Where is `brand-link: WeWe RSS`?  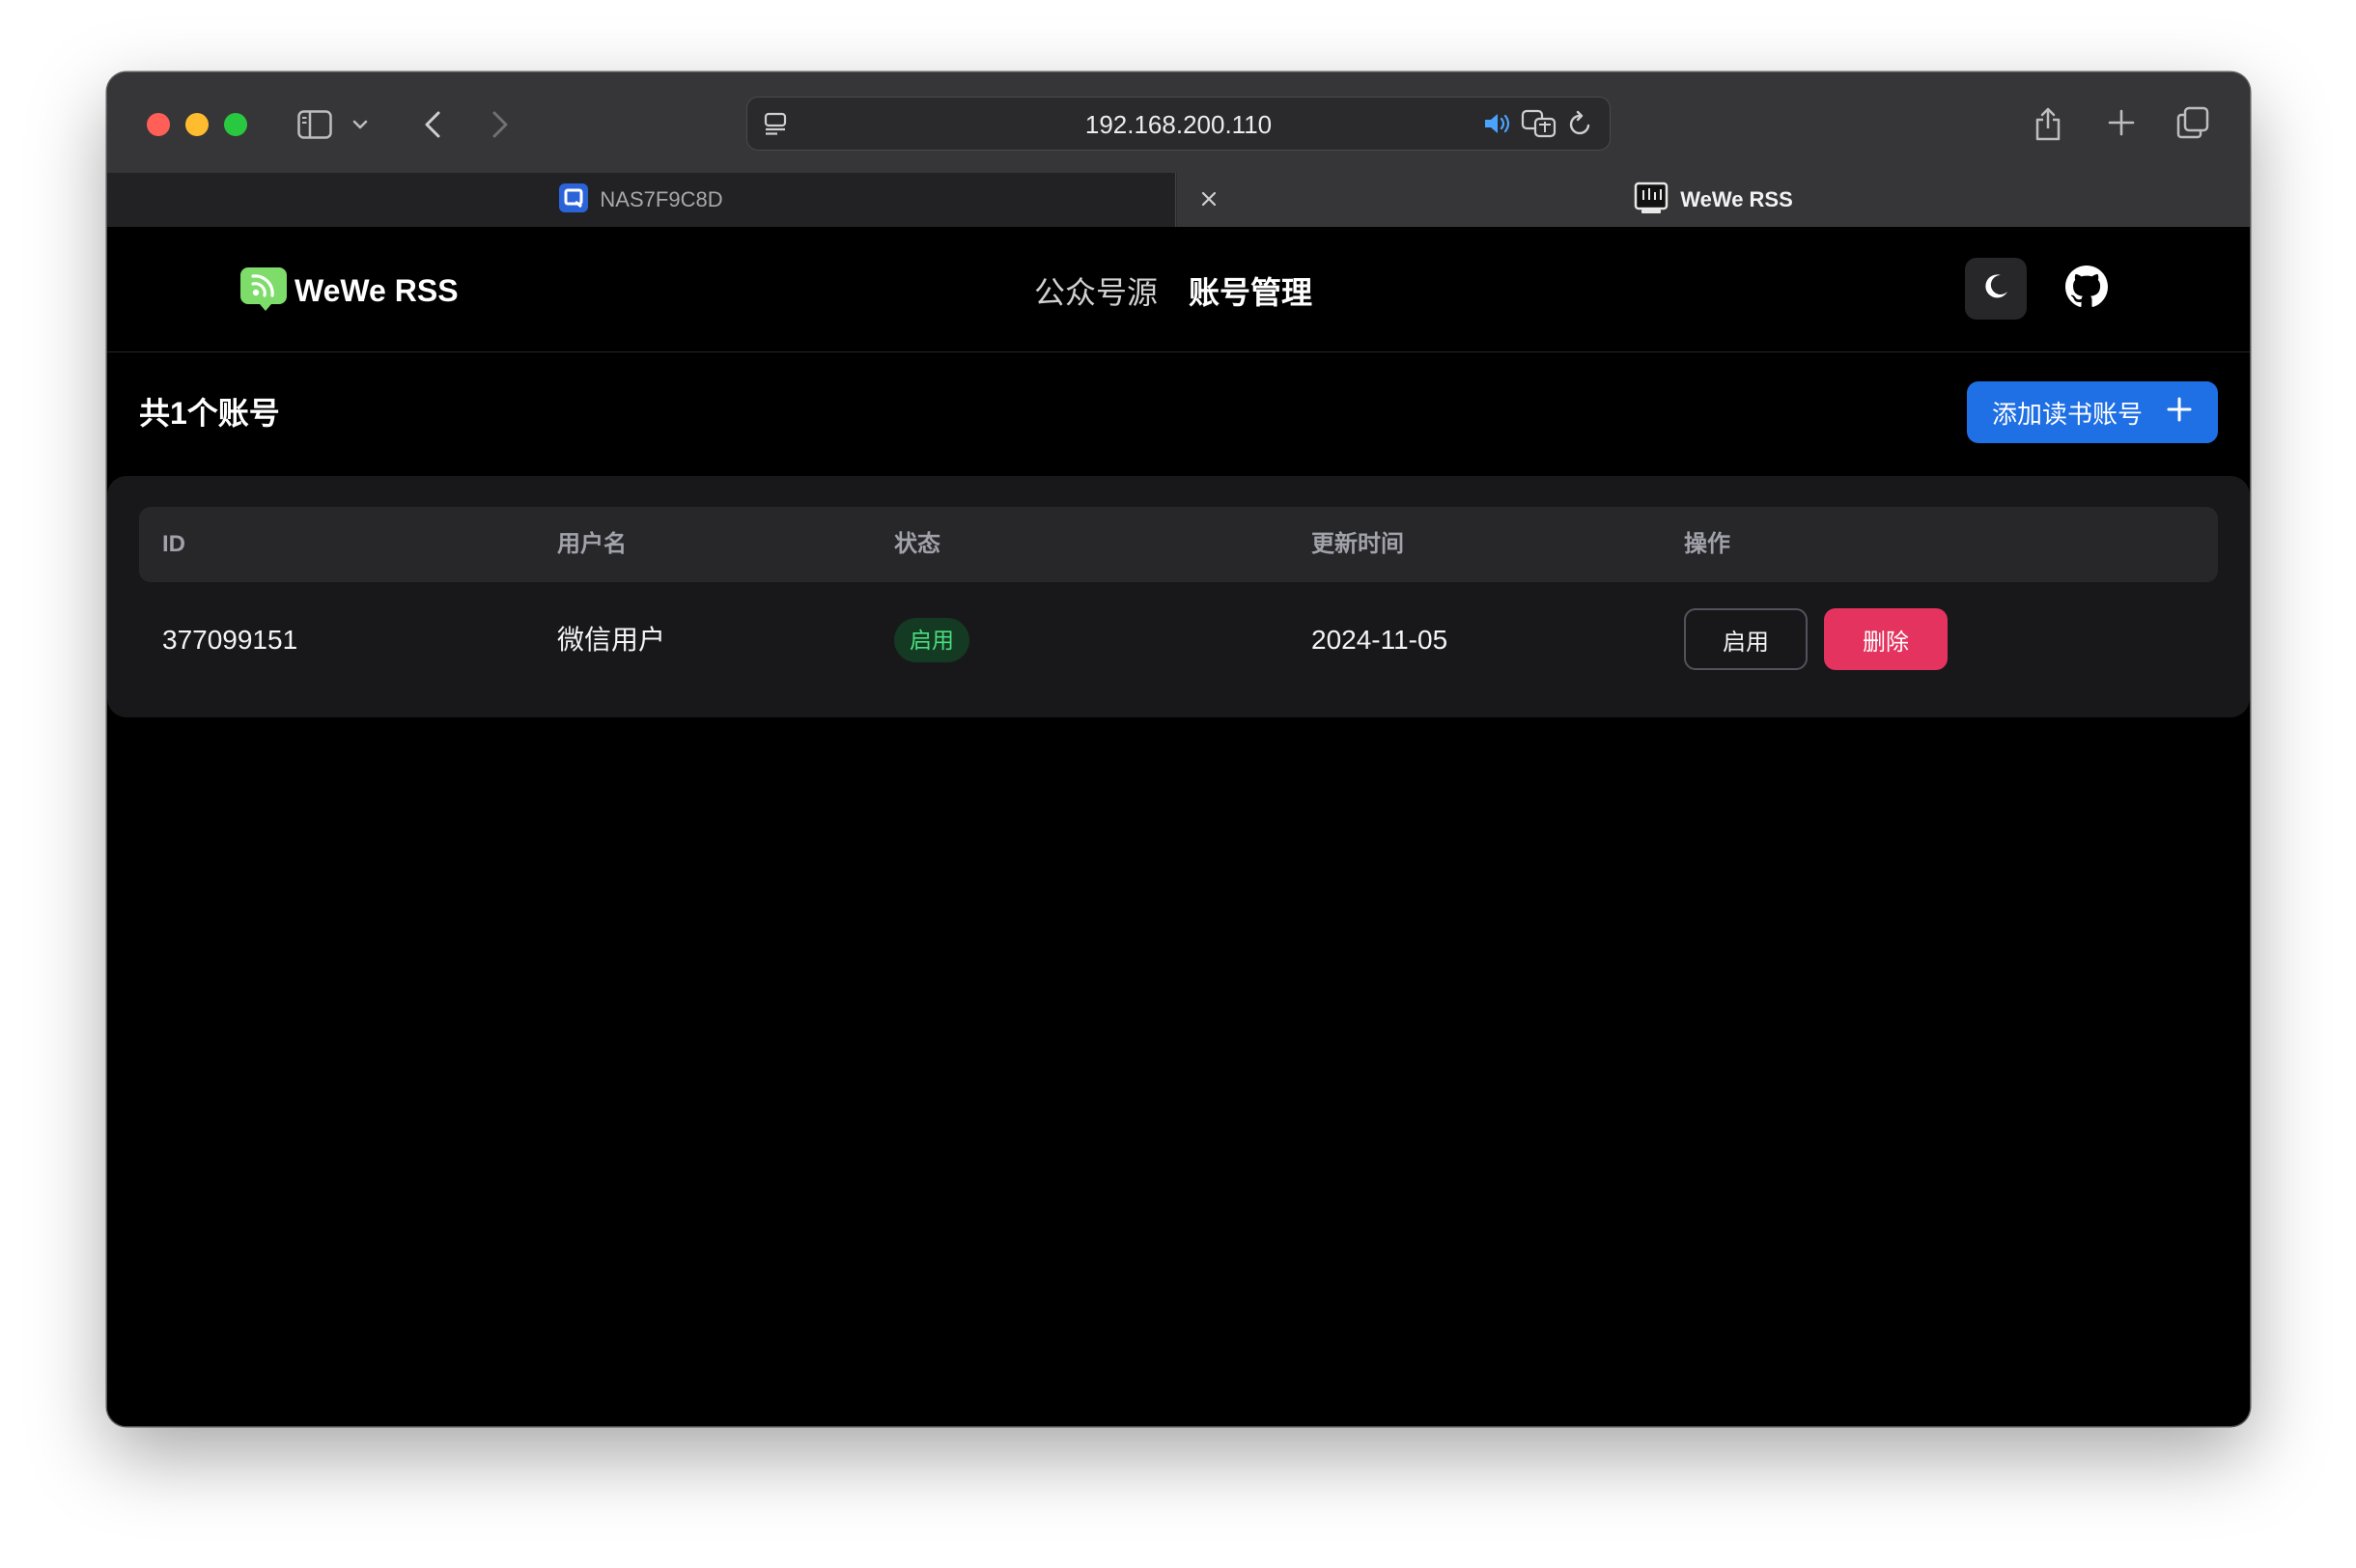
brand-link: WeWe RSS is located at coordinates (348, 291).